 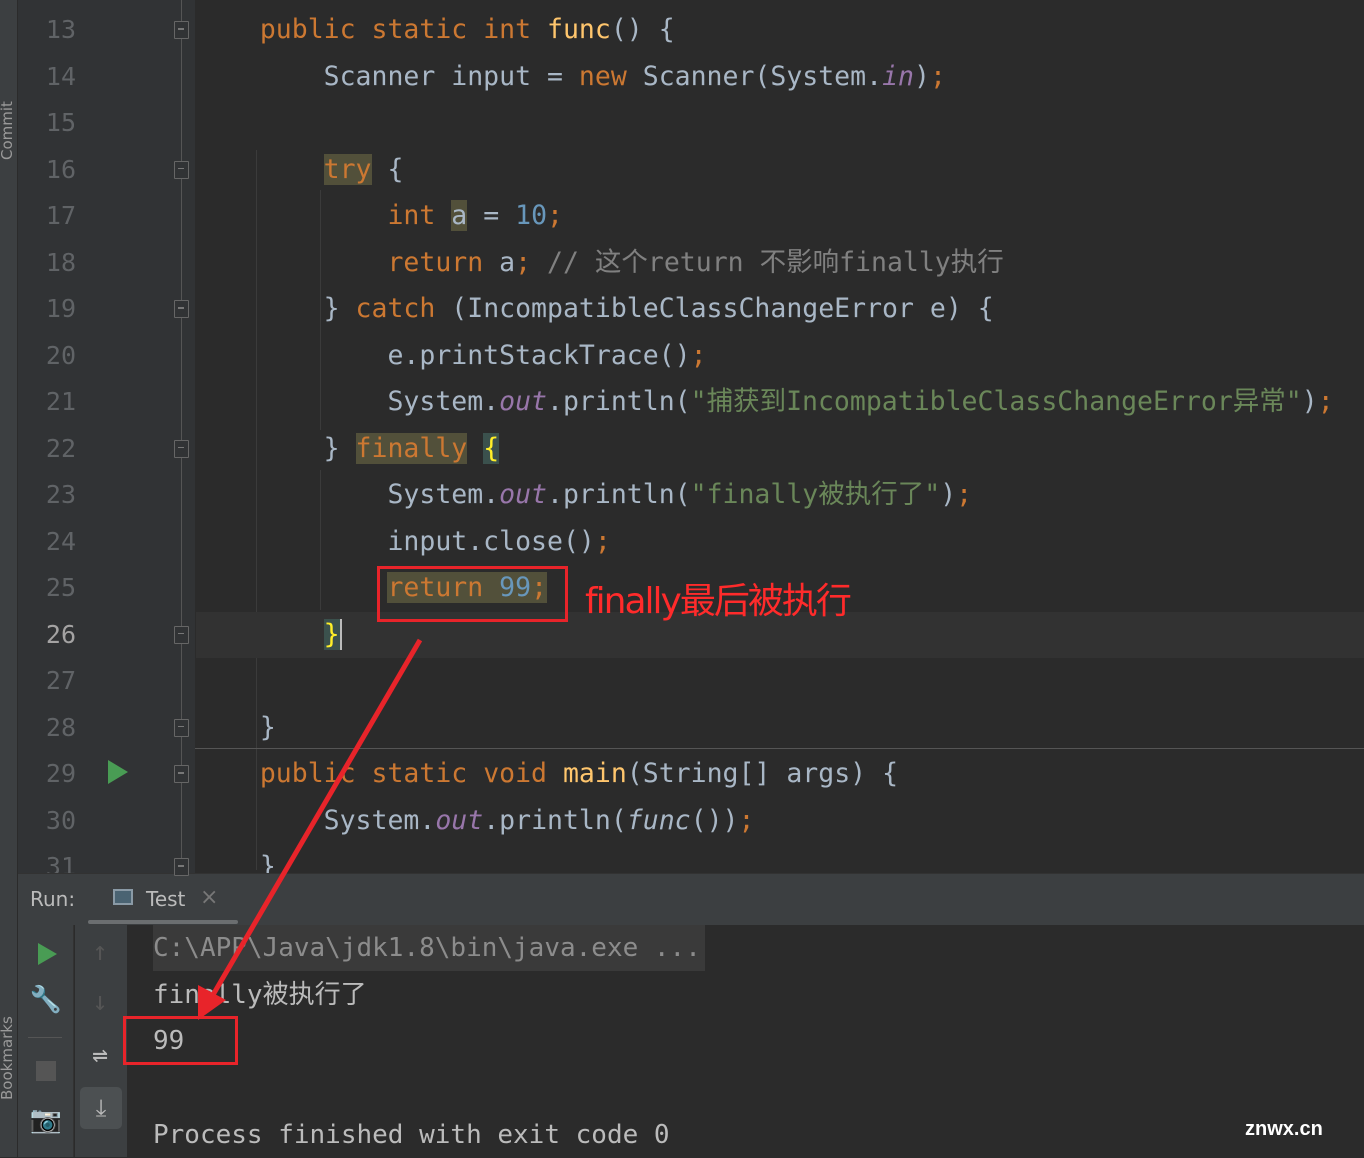 I want to click on annotation-arrow, so click(x=310, y=829).